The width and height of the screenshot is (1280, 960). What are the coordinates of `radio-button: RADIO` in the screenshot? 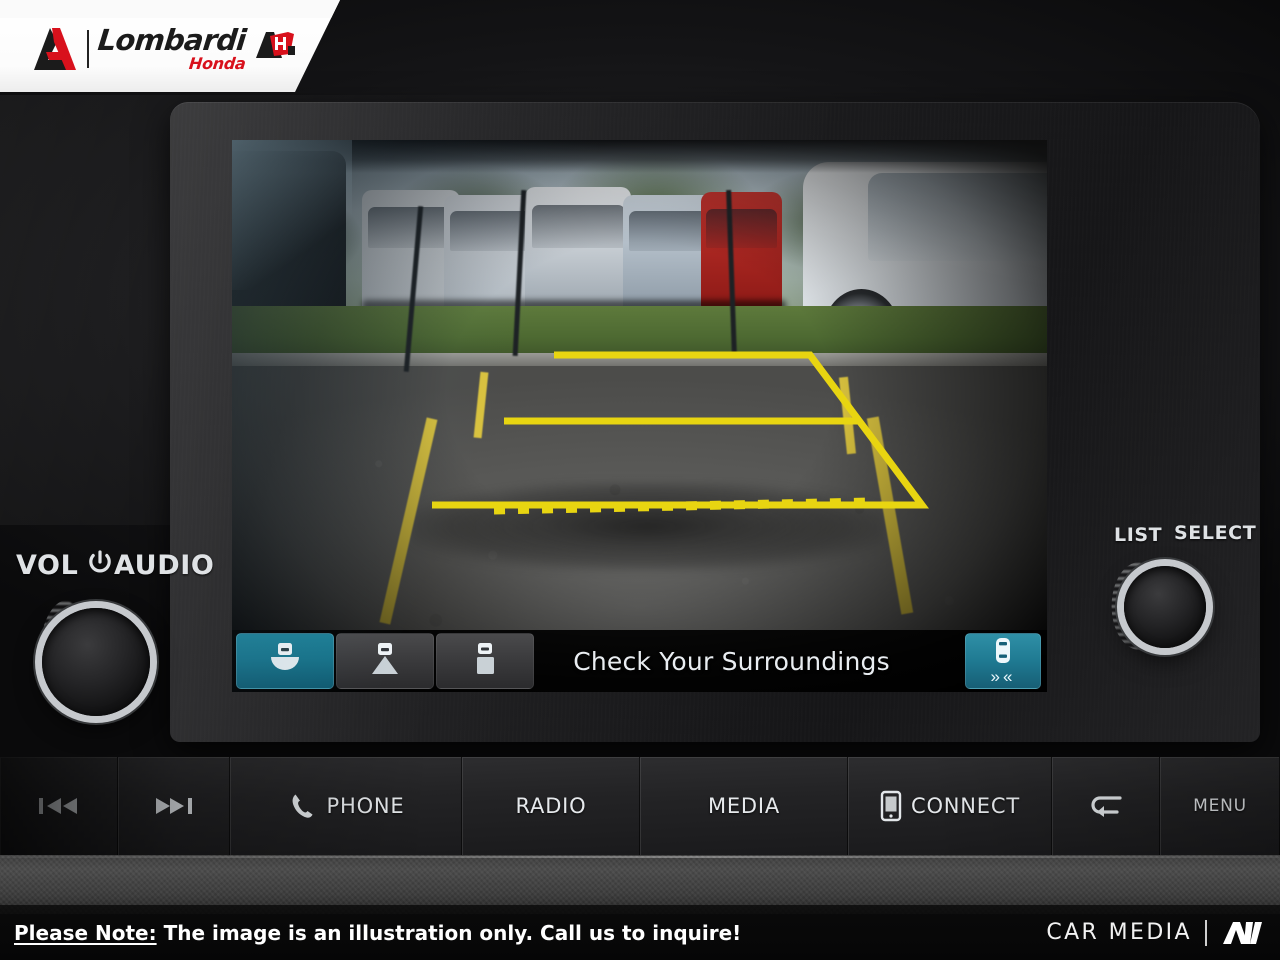 It's located at (551, 806).